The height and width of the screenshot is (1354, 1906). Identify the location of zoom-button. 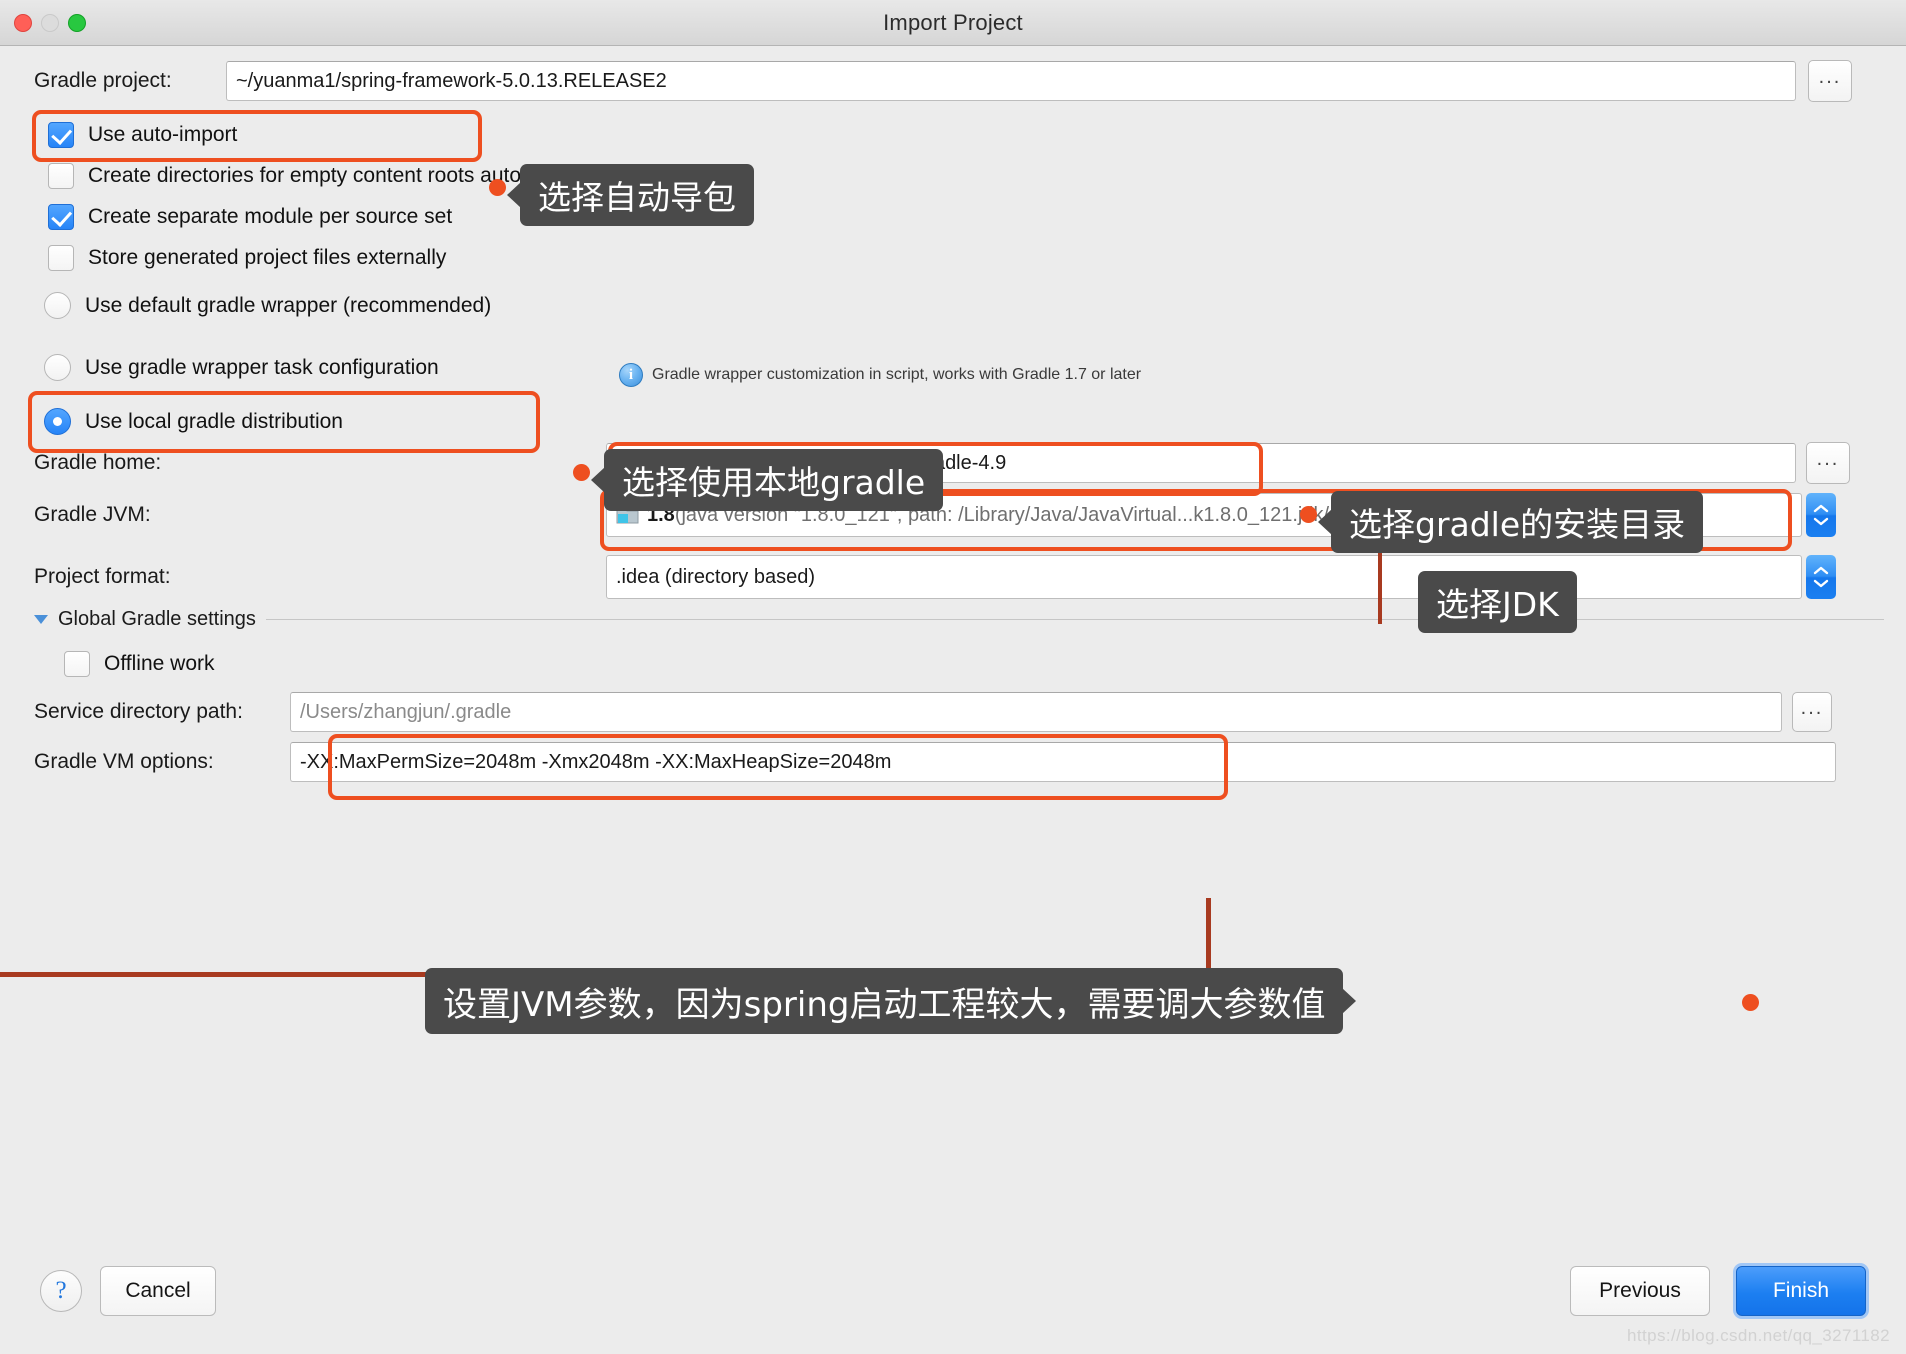
(77, 23).